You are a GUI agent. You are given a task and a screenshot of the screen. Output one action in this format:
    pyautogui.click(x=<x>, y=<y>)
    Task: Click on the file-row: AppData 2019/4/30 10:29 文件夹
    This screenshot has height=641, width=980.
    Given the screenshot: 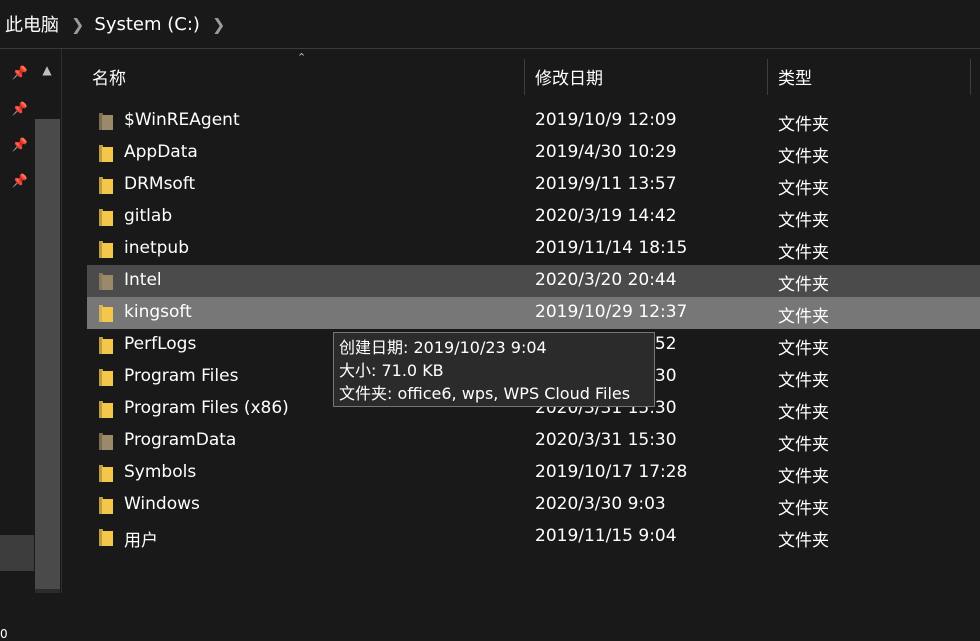 What is the action you would take?
    pyautogui.click(x=533, y=153)
    